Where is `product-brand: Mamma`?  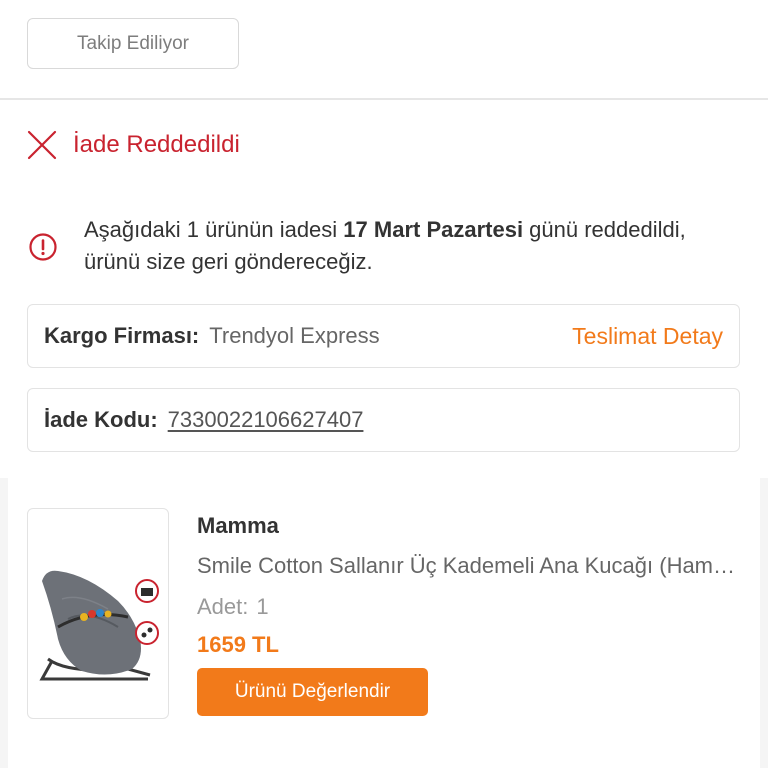 product-brand: Mamma is located at coordinates (238, 525).